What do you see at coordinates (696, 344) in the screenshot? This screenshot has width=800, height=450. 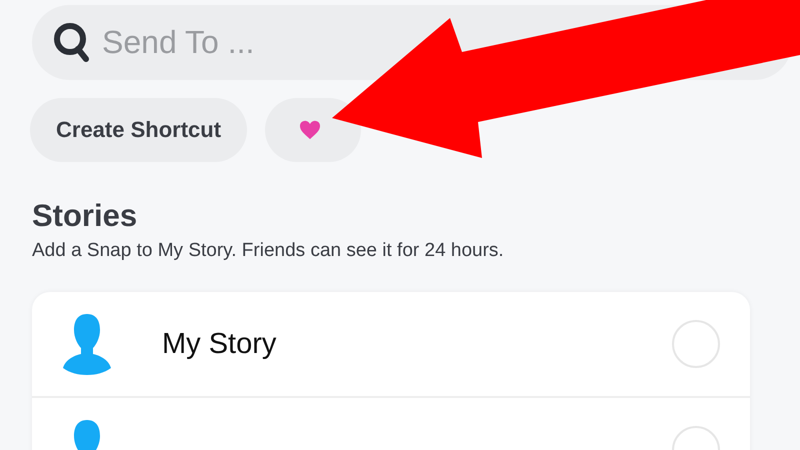 I see `select-radio` at bounding box center [696, 344].